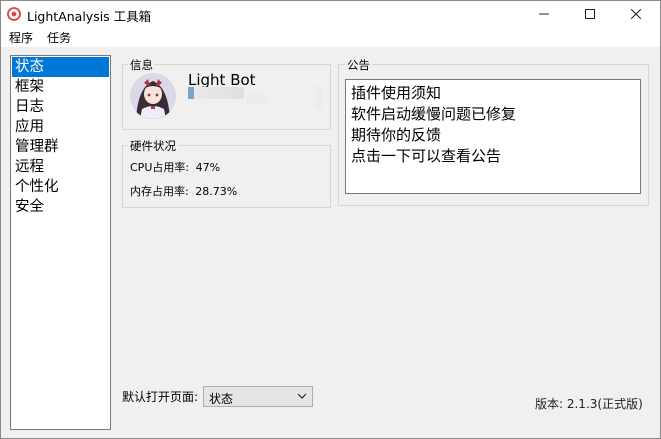  I want to click on notice-item: 软件启动缓慢问题已修复, so click(433, 113).